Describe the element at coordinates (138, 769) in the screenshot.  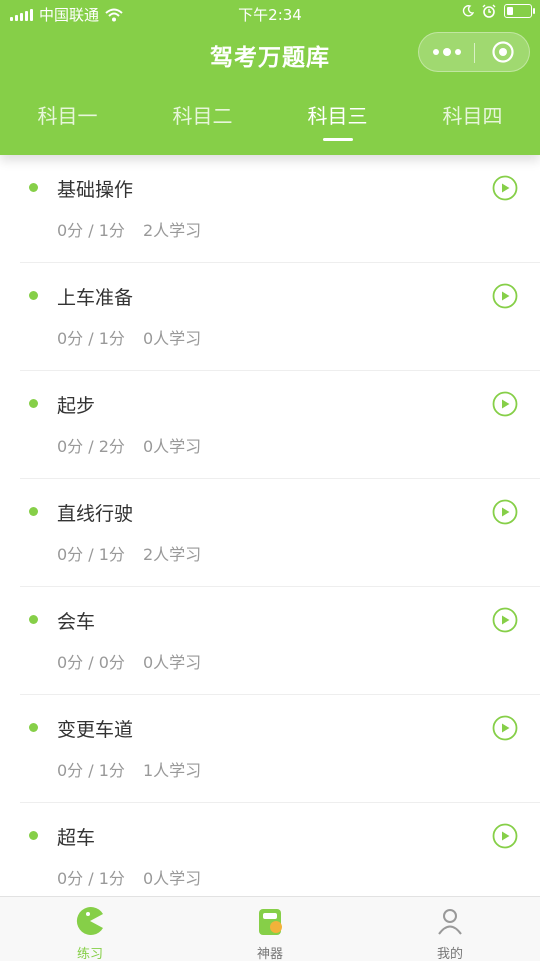
I see `item-meta: 0分 / 1分 1人学习` at that location.